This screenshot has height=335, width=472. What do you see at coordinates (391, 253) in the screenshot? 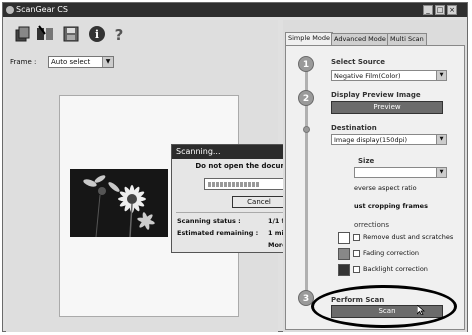
I see `fading-correction-label: Fading correction` at bounding box center [391, 253].